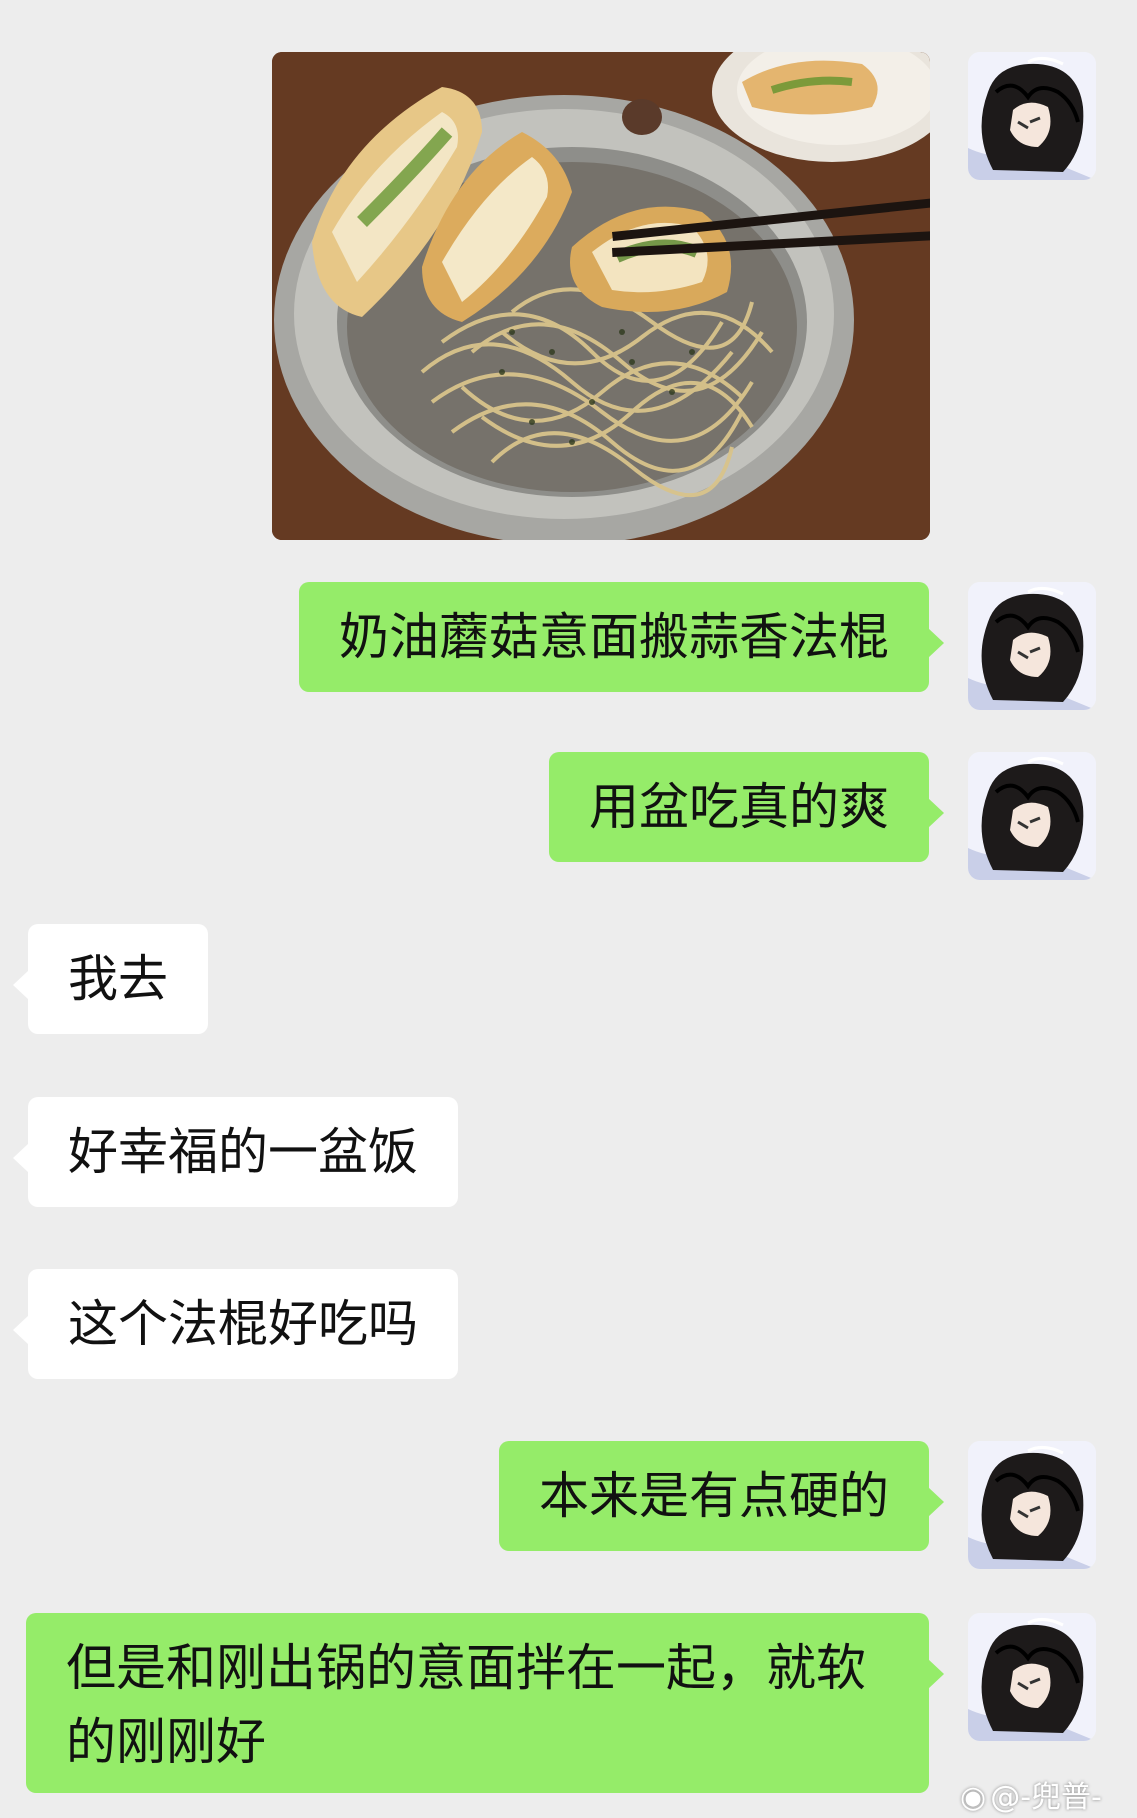 Image resolution: width=1137 pixels, height=1818 pixels. I want to click on watermark: ◉ @-兜普-, so click(1031, 1794).